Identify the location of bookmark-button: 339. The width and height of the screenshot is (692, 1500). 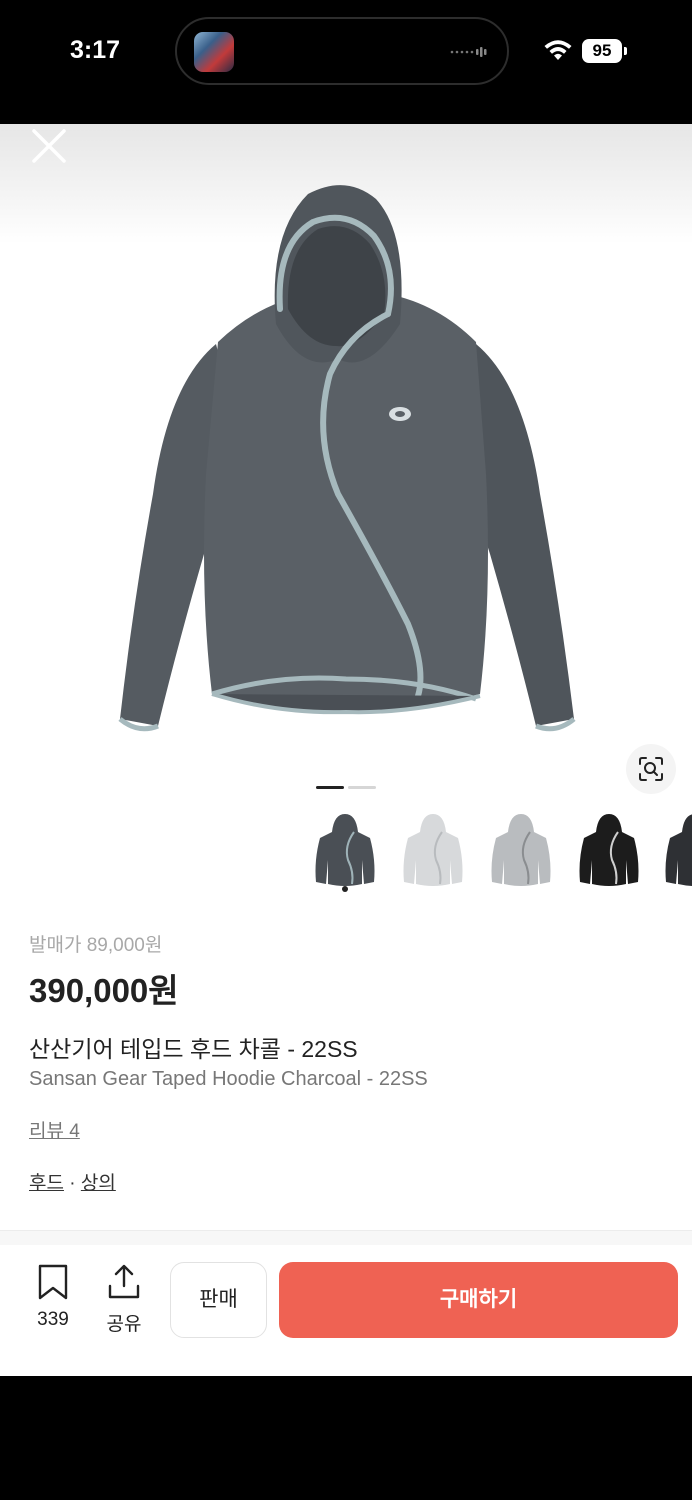
(53, 1297).